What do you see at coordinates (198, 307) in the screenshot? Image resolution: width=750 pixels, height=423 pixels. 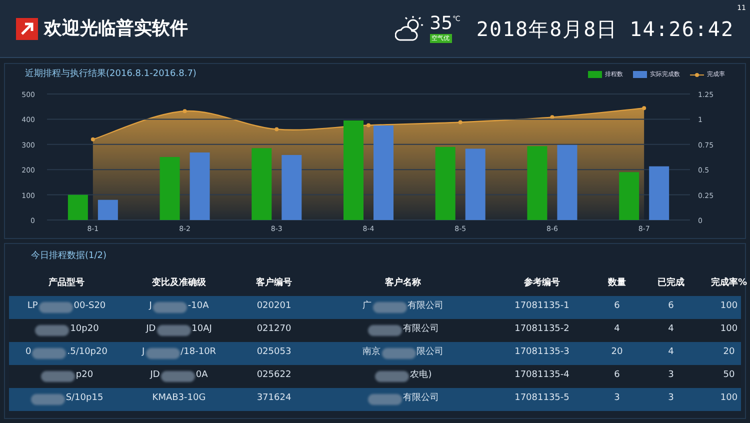 I see `table-cell-text: -10A` at bounding box center [198, 307].